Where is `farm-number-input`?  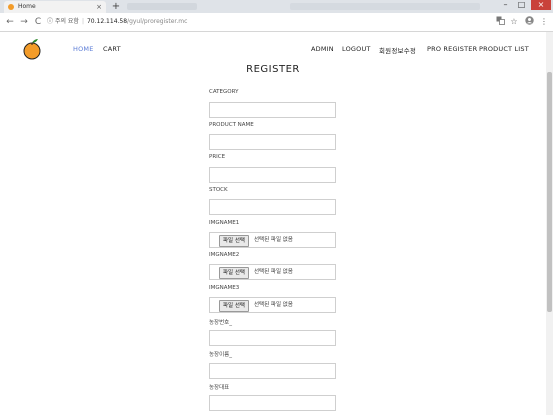
farm-number-input is located at coordinates (272, 338).